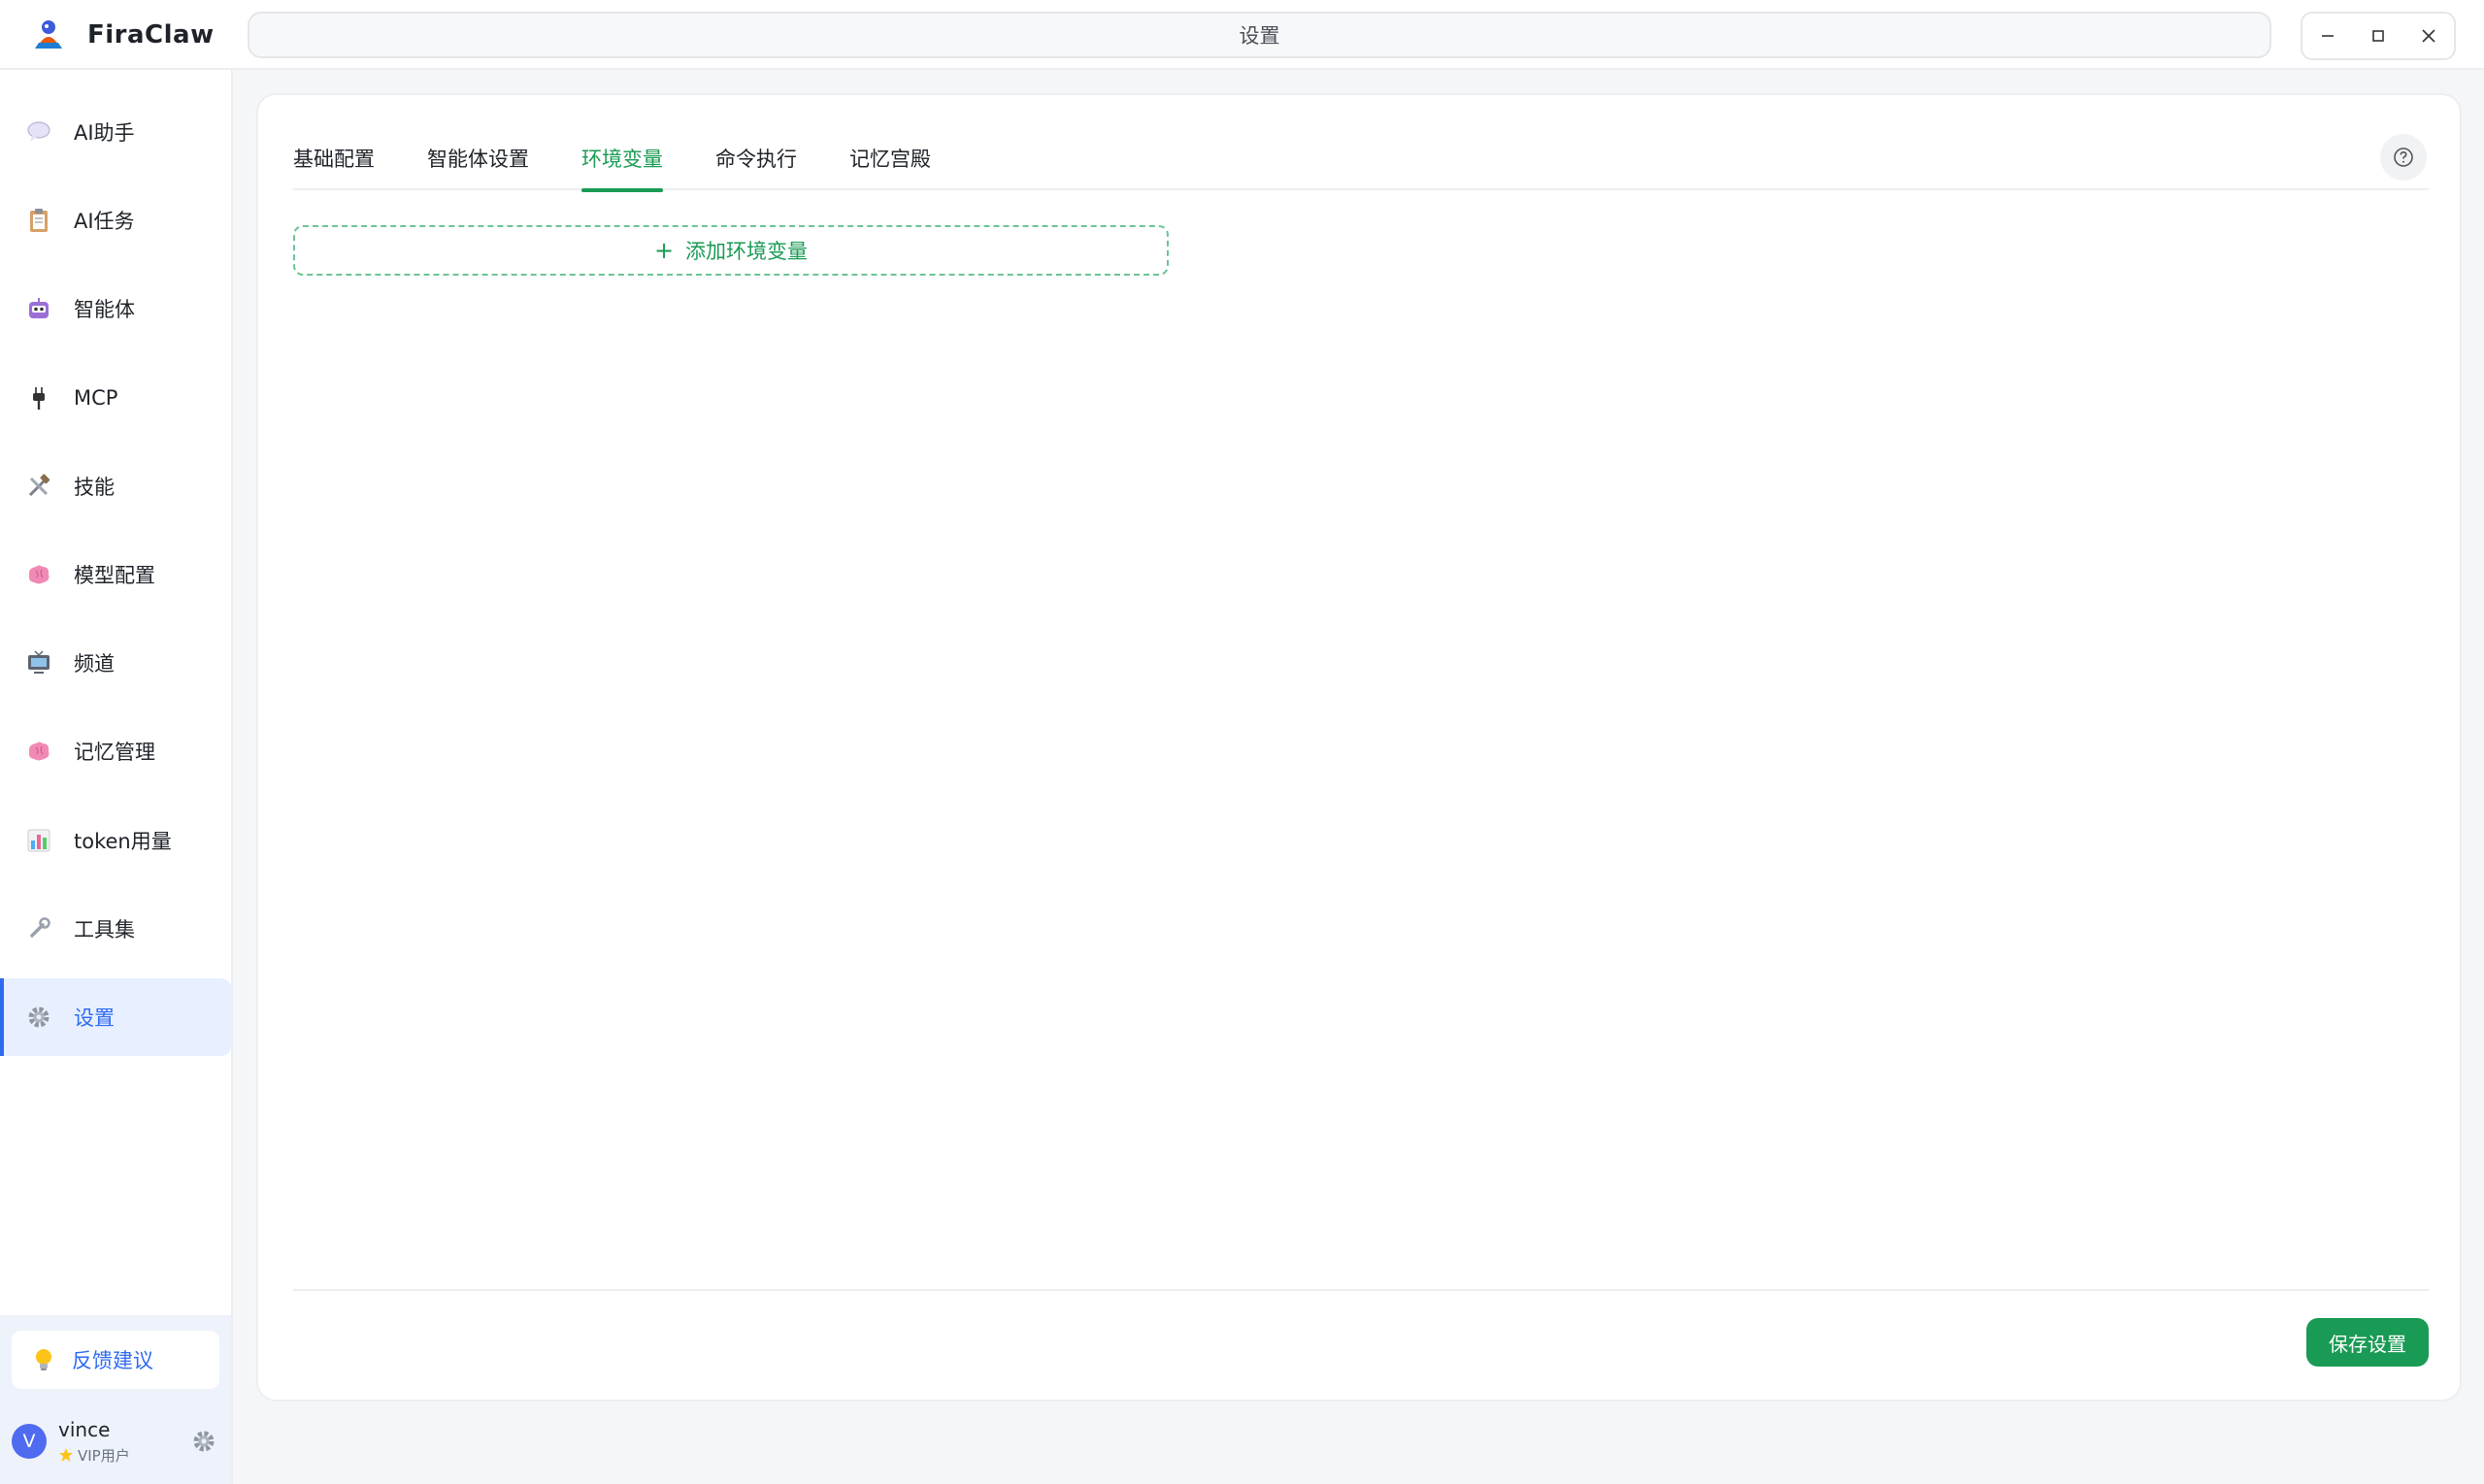  I want to click on add-env-label: 添加环境变量, so click(747, 251).